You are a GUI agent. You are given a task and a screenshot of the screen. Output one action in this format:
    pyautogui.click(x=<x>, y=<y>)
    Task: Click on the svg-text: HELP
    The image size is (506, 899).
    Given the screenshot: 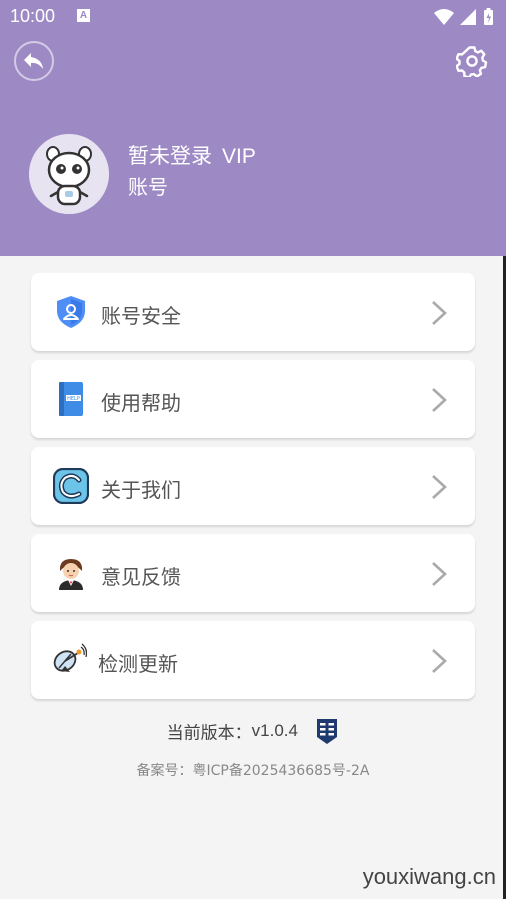 What is the action you would take?
    pyautogui.click(x=73, y=399)
    